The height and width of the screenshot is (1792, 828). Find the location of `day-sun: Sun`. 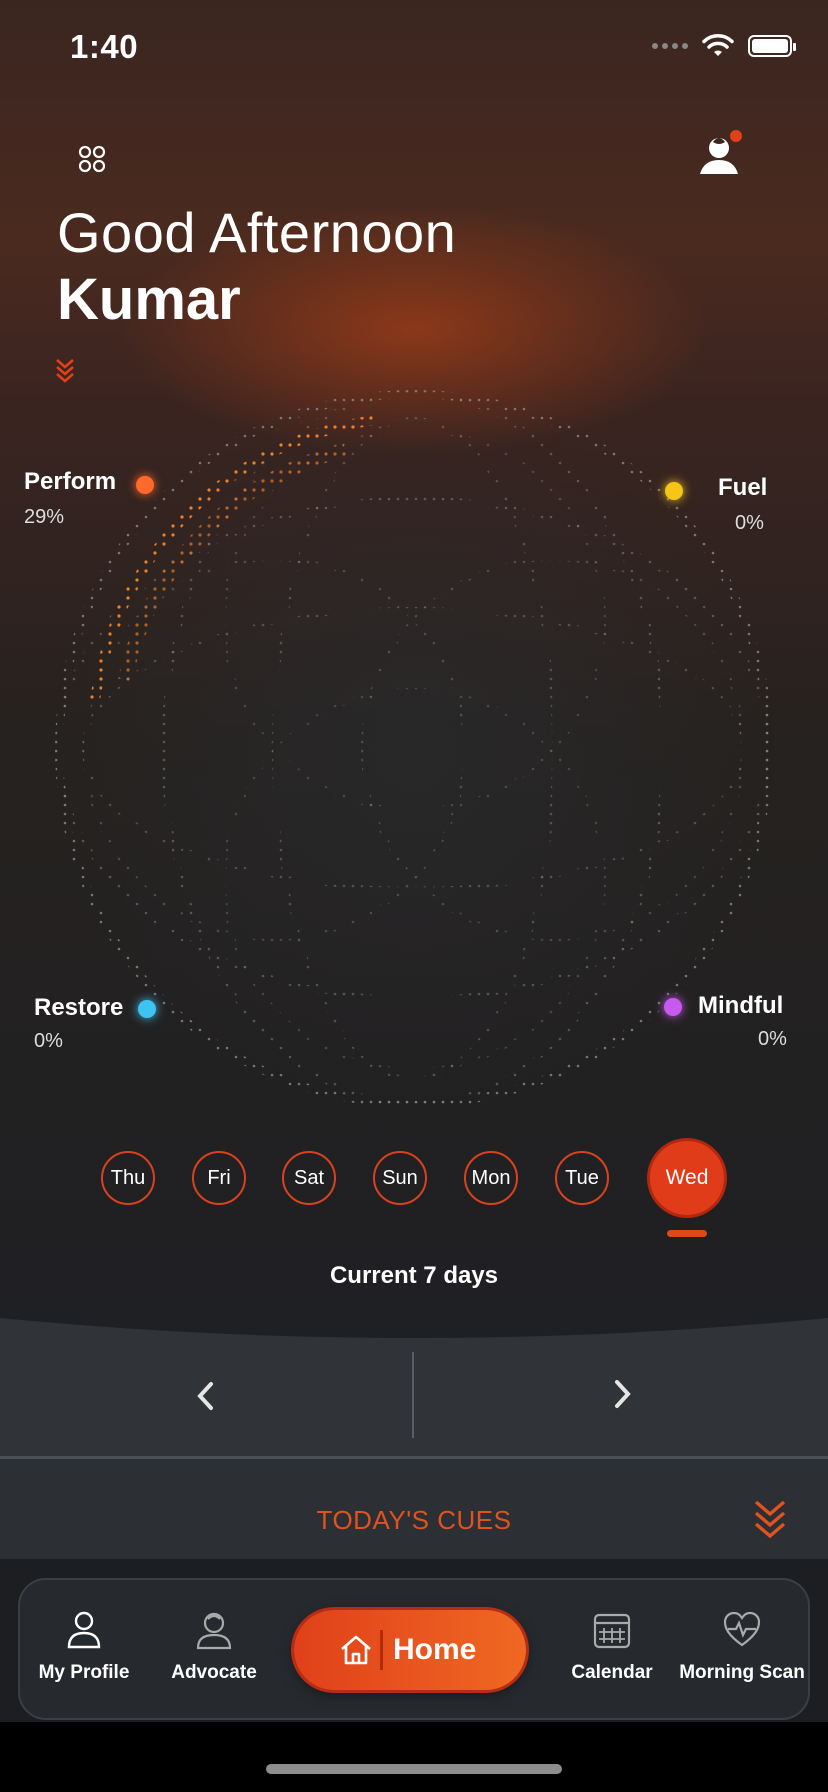

day-sun: Sun is located at coordinates (400, 1178).